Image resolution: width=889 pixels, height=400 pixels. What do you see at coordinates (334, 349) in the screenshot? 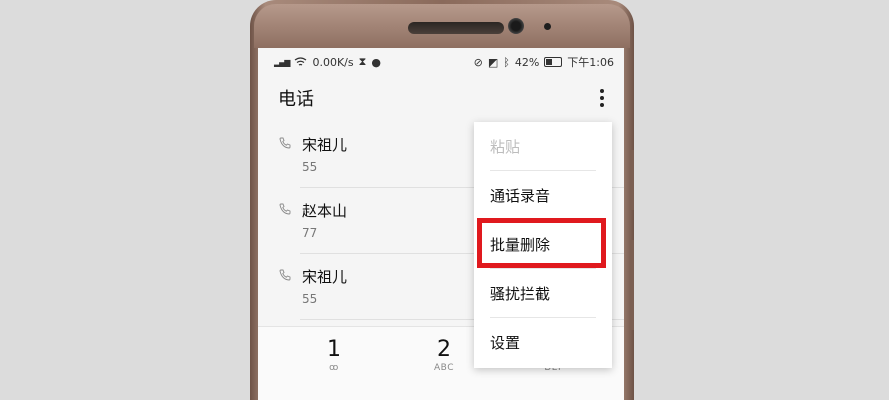
I see `key-digit: 1` at bounding box center [334, 349].